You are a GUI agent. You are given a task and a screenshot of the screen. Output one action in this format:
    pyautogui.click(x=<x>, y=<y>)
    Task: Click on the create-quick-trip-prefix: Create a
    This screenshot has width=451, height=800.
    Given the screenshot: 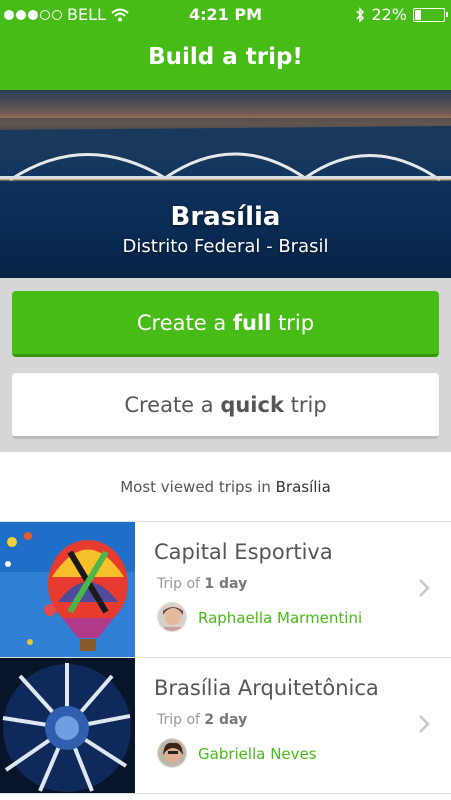 What is the action you would take?
    pyautogui.click(x=172, y=405)
    